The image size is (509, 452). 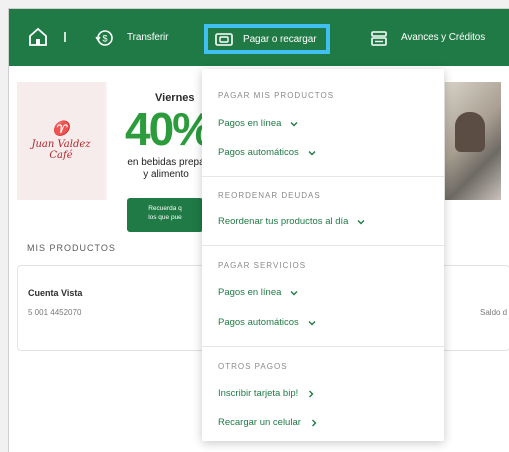 What do you see at coordinates (262, 265) in the screenshot?
I see `dropdown-heading-pagar-servicios: PAGAR SERVICIOS` at bounding box center [262, 265].